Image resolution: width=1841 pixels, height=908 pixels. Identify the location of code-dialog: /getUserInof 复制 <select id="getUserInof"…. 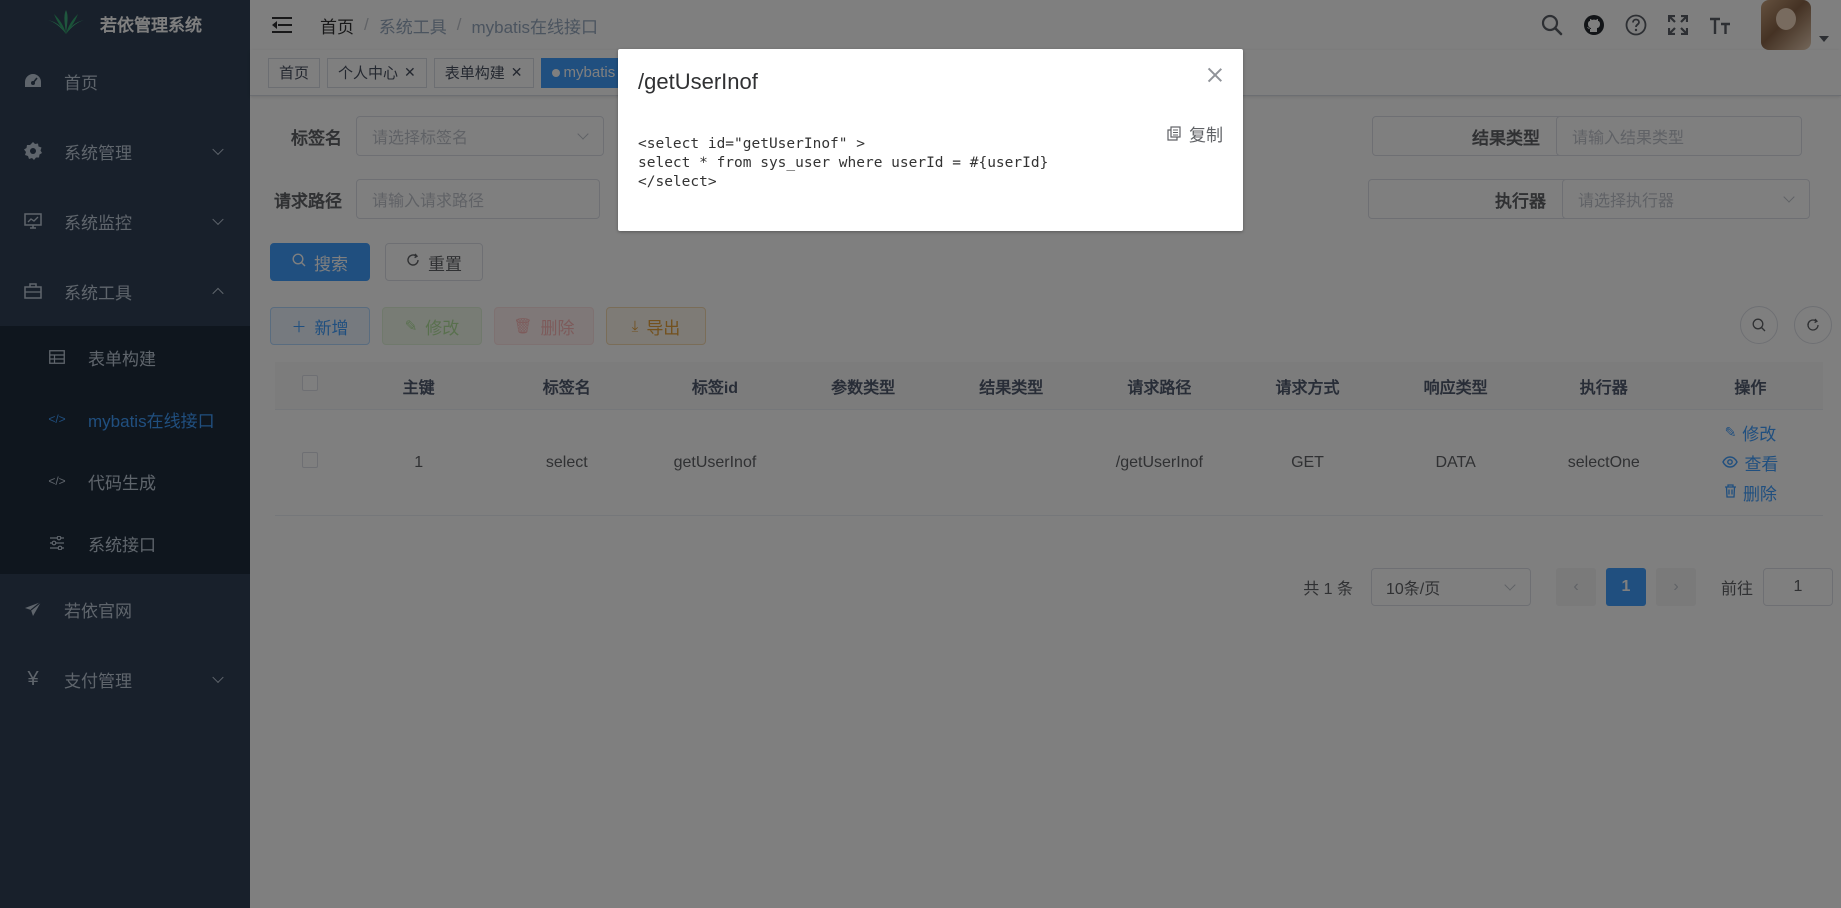
(930, 140).